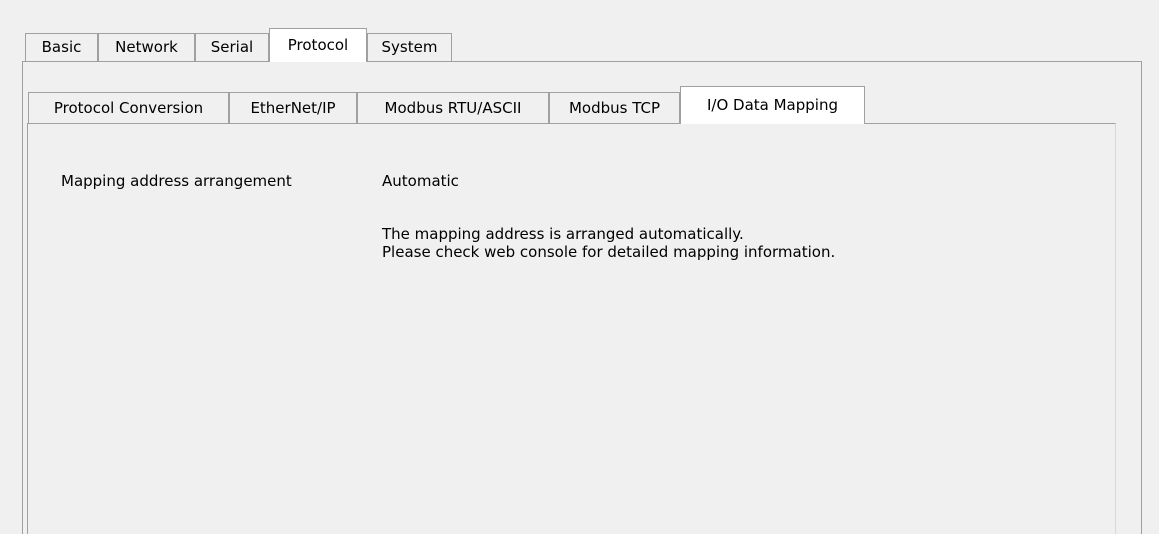 The image size is (1159, 534). Describe the element at coordinates (128, 107) in the screenshot. I see `subtab-protocol-conversion: Protocol Conversion` at that location.